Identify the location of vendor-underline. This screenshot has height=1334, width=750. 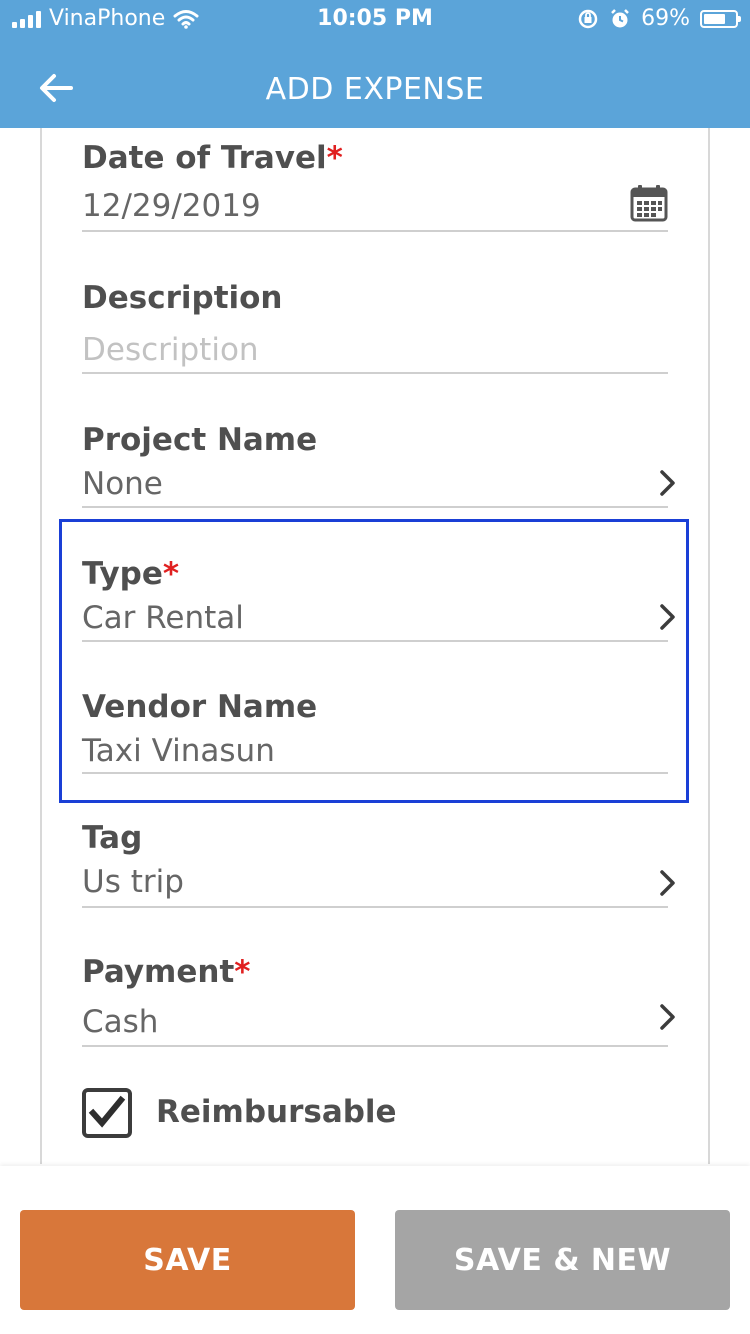
(375, 773).